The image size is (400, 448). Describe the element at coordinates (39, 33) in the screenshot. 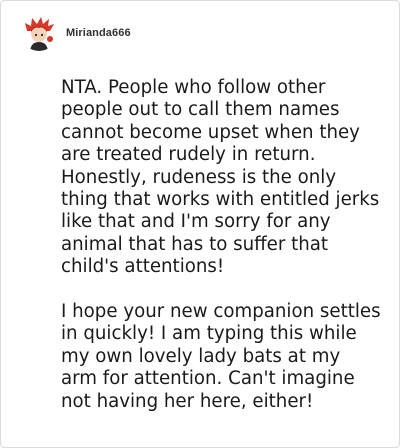

I see `user-avatar-icon` at that location.